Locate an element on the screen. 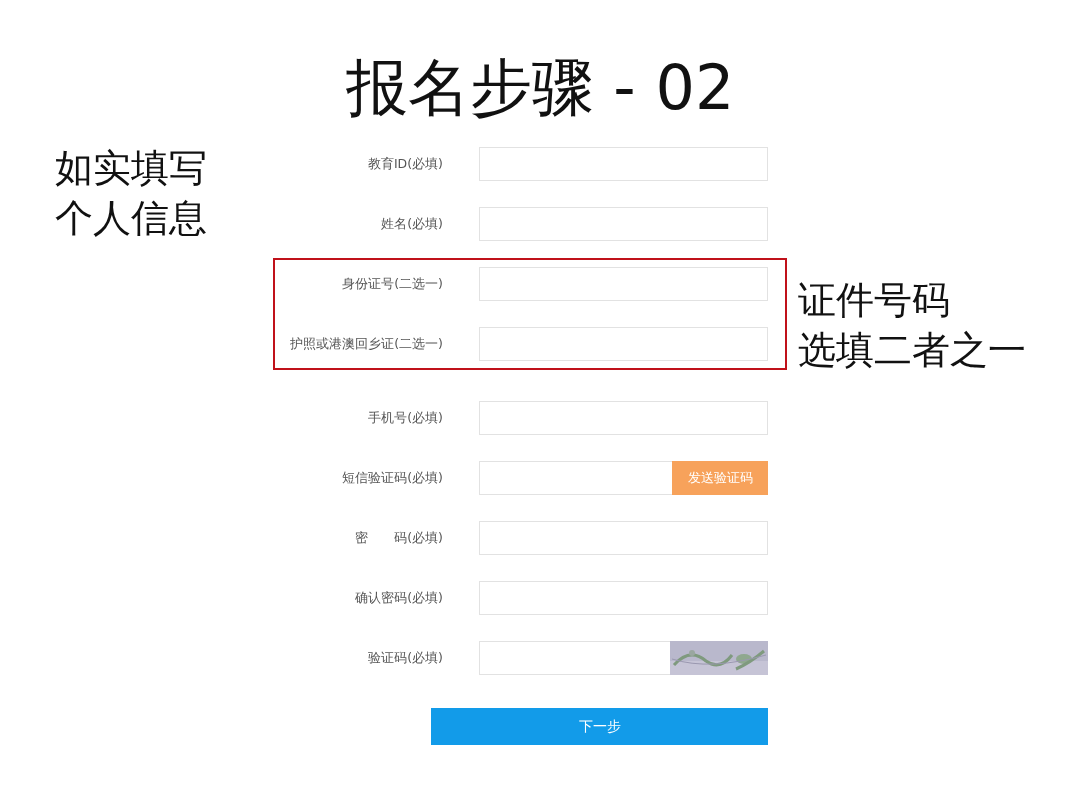  annotation-text: 如实填写 is located at coordinates (131, 168).